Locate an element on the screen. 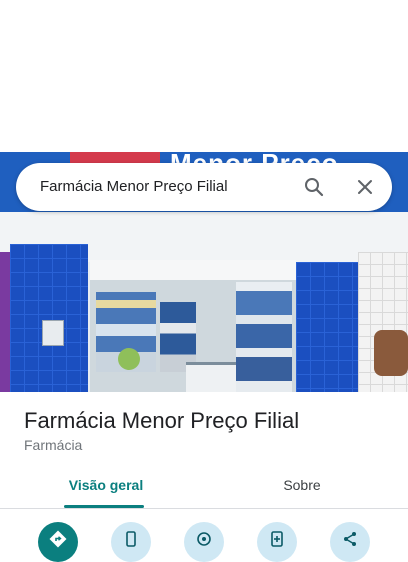 This screenshot has height=562, width=408. hanging-goods is located at coordinates (391, 353).